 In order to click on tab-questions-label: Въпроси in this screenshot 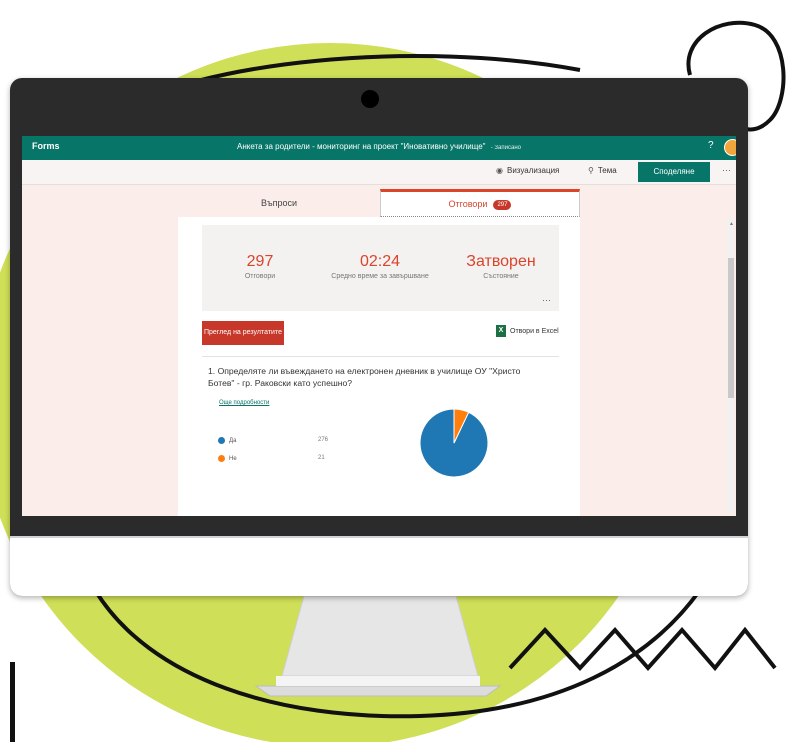, I will do `click(279, 203)`.